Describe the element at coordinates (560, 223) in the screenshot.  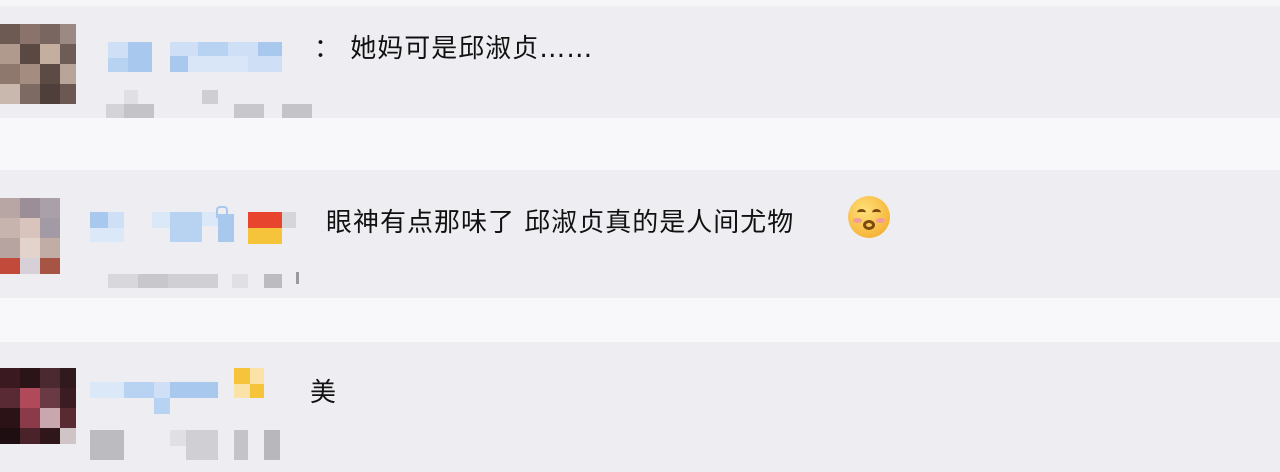
I see `comment-text: 眼神有点那味了 邱淑贞真的是人间尤物` at that location.